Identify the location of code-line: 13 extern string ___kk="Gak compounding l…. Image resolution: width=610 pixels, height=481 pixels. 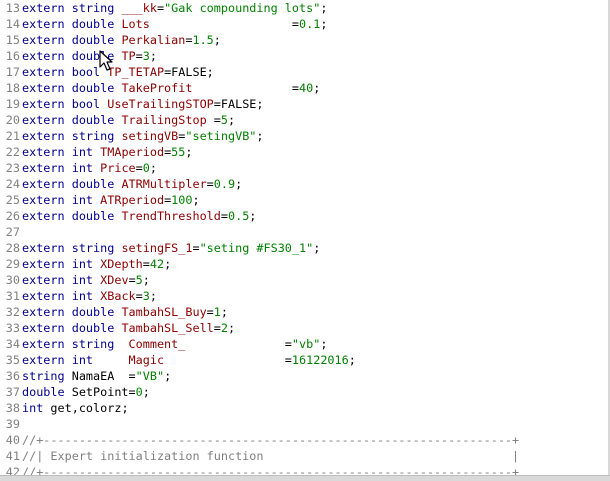
(304, 8).